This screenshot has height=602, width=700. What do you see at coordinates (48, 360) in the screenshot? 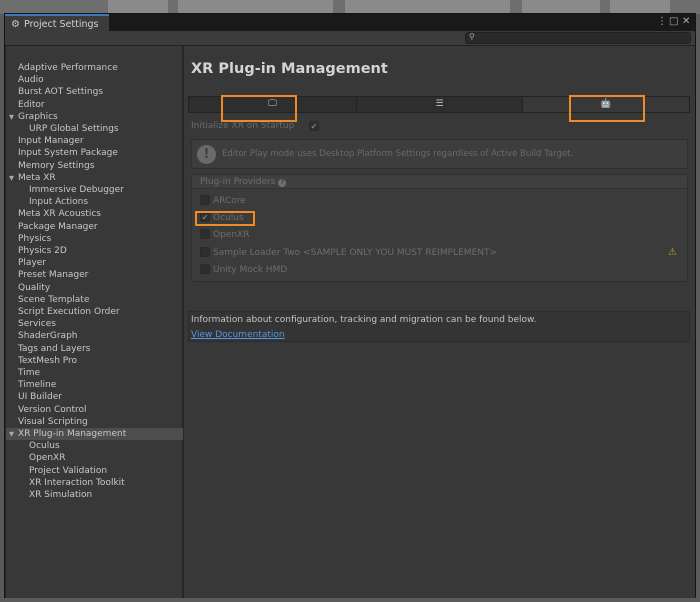
I see `sidebar-item-label: TextMesh Pro` at bounding box center [48, 360].